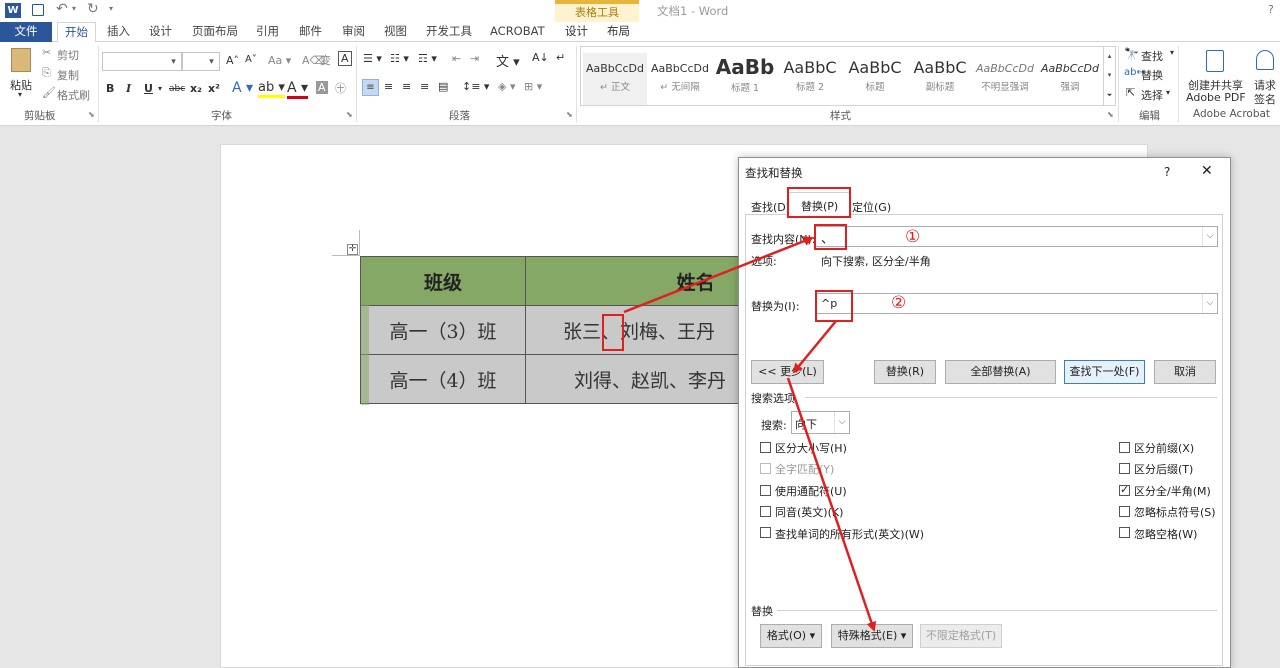 This screenshot has height=668, width=1280. I want to click on annotation-arrows, so click(750, 434).